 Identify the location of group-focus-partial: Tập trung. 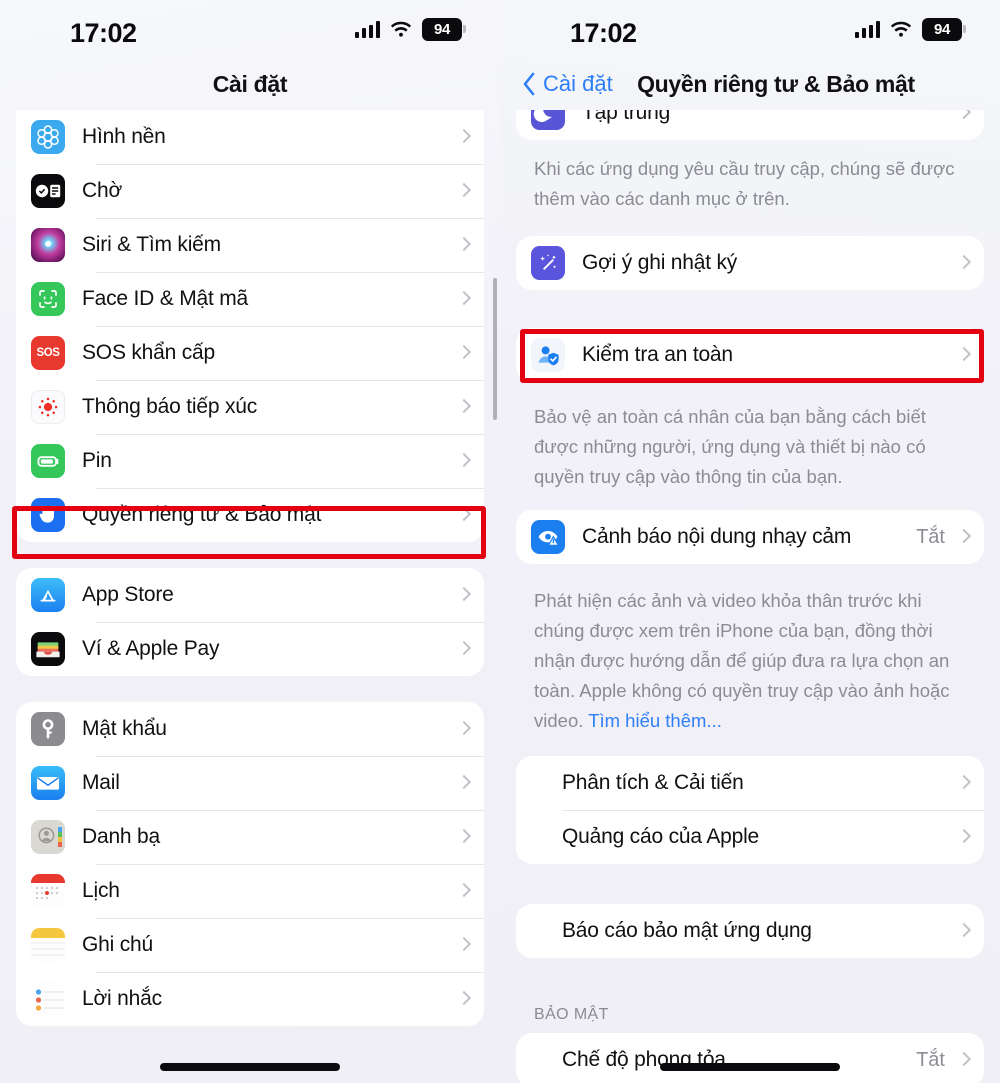
(750, 125).